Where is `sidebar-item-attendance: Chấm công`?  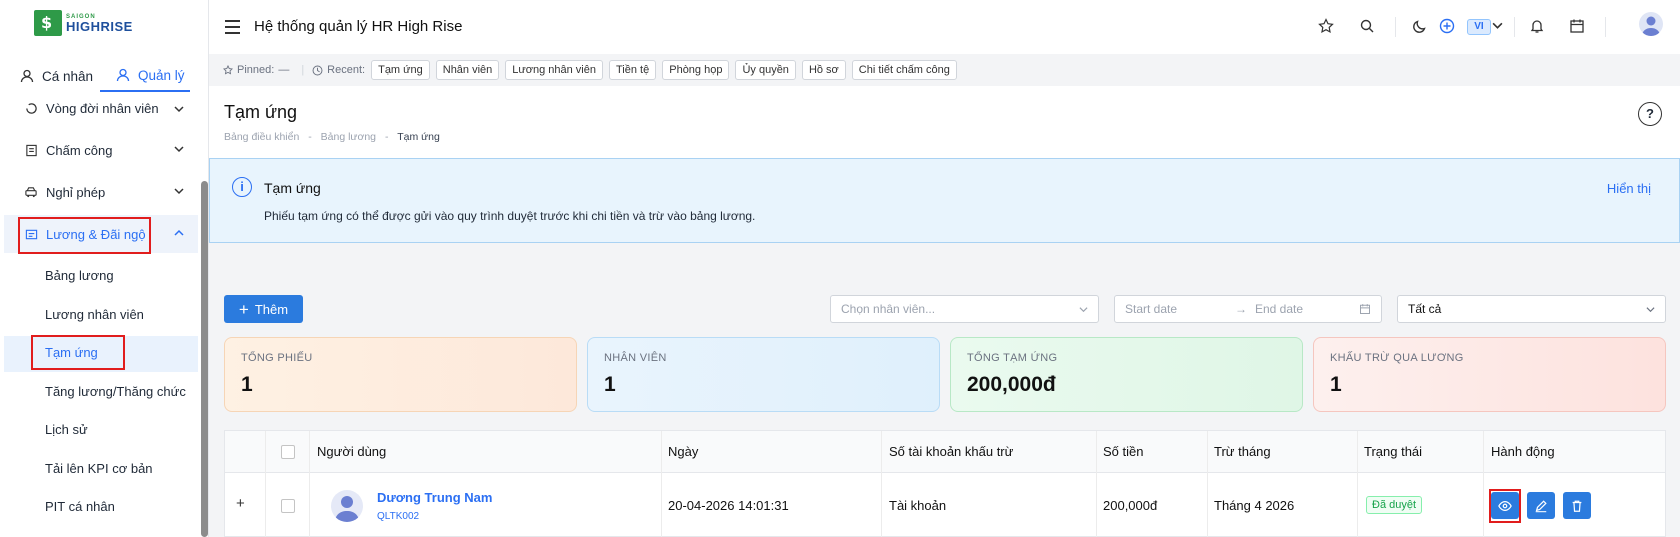 sidebar-item-attendance: Chấm công is located at coordinates (101, 150).